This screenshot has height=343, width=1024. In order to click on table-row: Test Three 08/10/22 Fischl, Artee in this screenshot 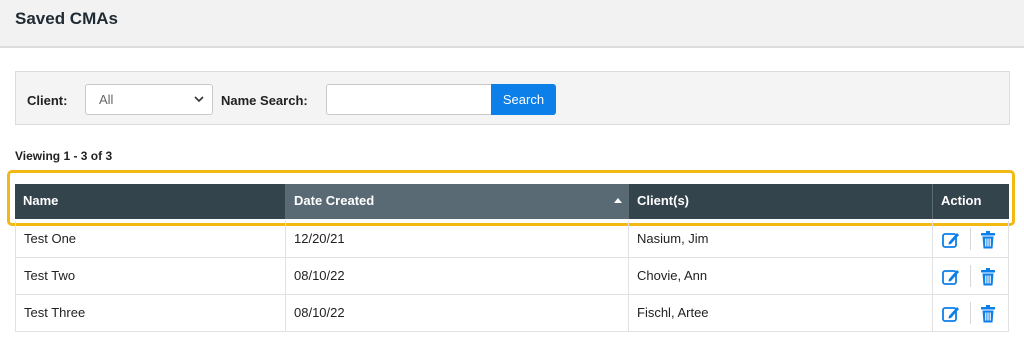, I will do `click(512, 313)`.